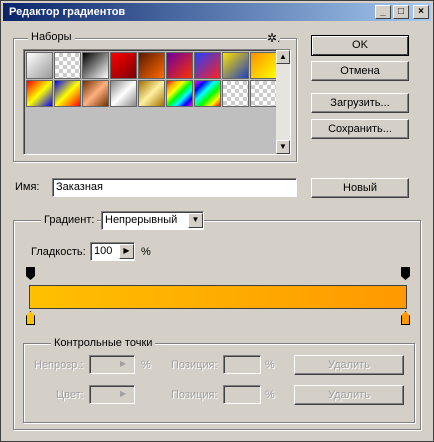 This screenshot has width=434, height=442. I want to click on smoothness-arrow-icon: ▶, so click(126, 251).